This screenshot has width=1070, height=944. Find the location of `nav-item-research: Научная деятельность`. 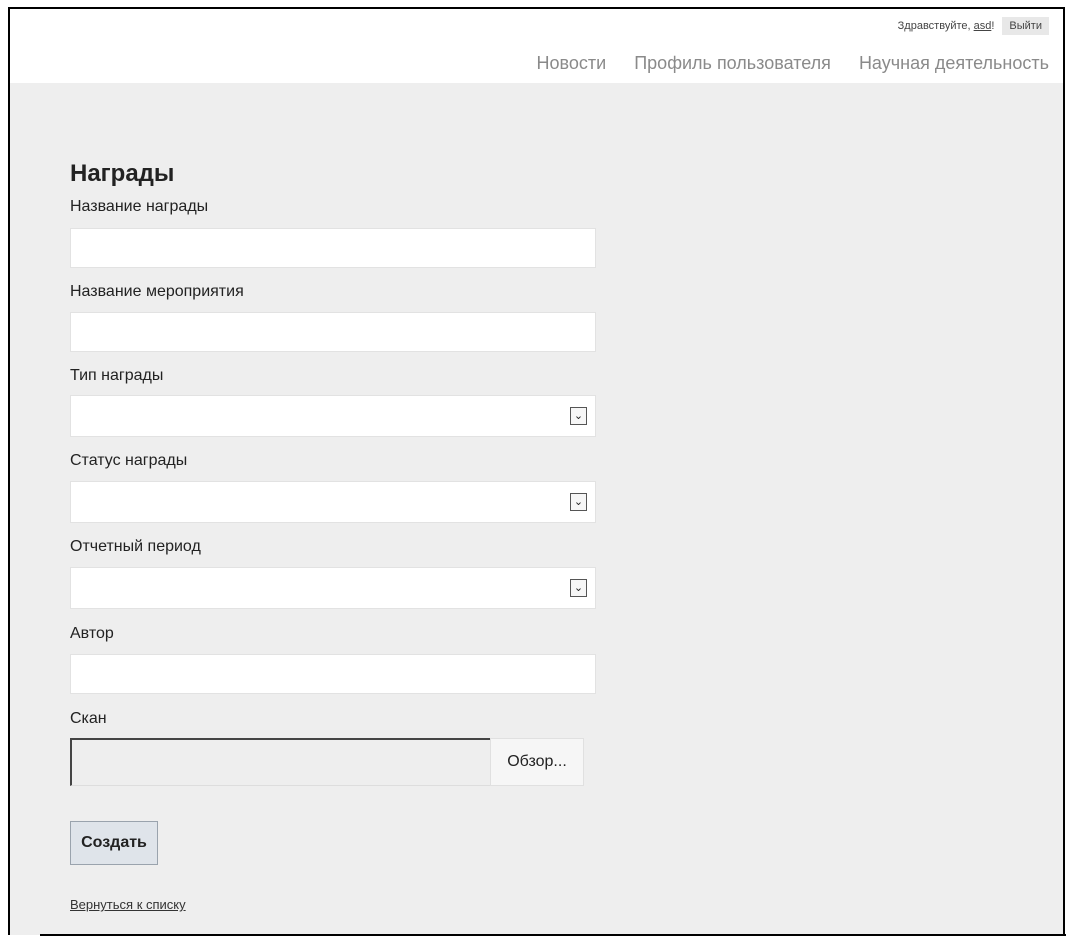

nav-item-research: Научная деятельность is located at coordinates (954, 63).